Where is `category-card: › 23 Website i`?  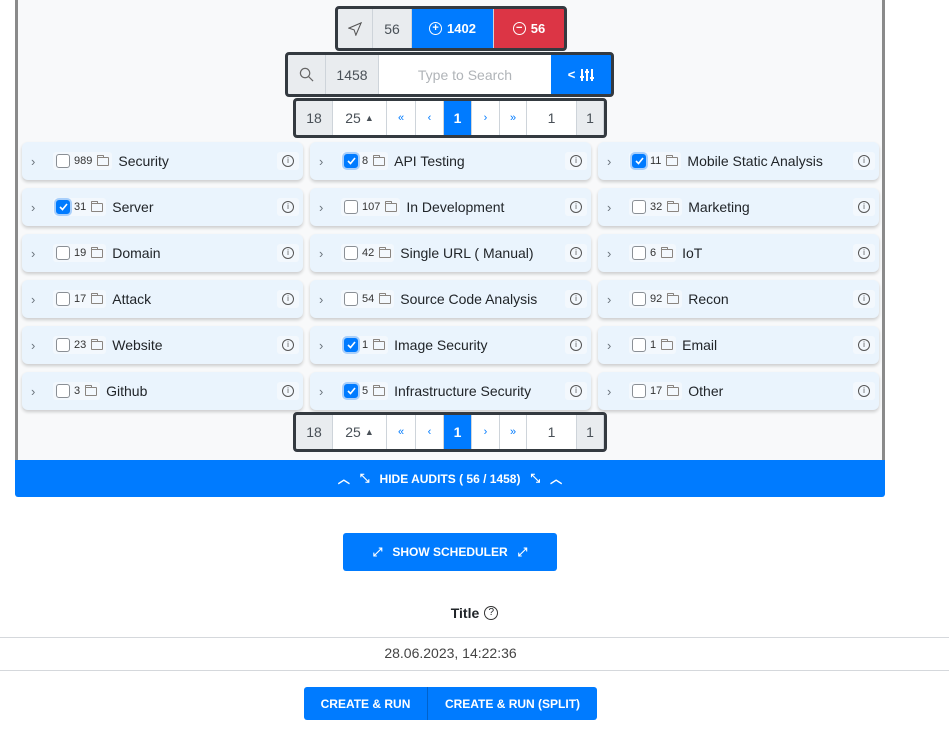 category-card: › 23 Website i is located at coordinates (162, 345).